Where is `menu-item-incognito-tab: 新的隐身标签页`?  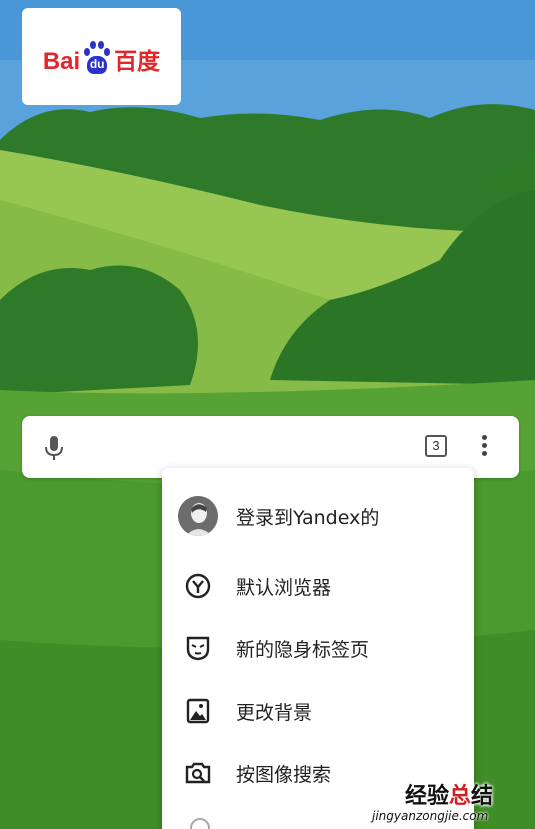
menu-item-incognito-tab: 新的隐身标签页 is located at coordinates (318, 648).